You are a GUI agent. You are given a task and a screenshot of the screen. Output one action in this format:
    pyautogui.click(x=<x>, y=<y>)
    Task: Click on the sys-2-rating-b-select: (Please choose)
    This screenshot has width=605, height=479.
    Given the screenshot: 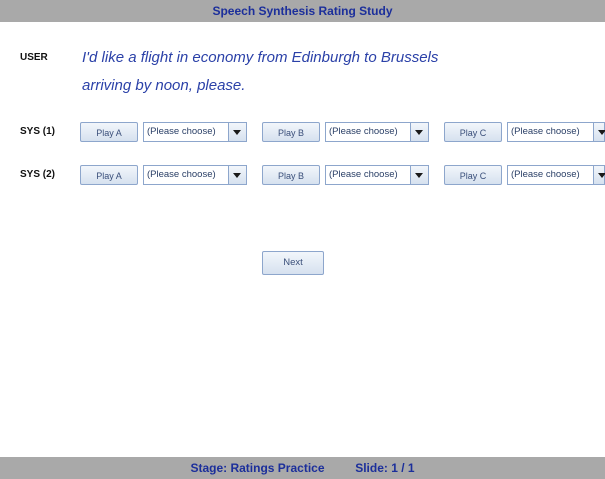 What is the action you would take?
    pyautogui.click(x=377, y=175)
    